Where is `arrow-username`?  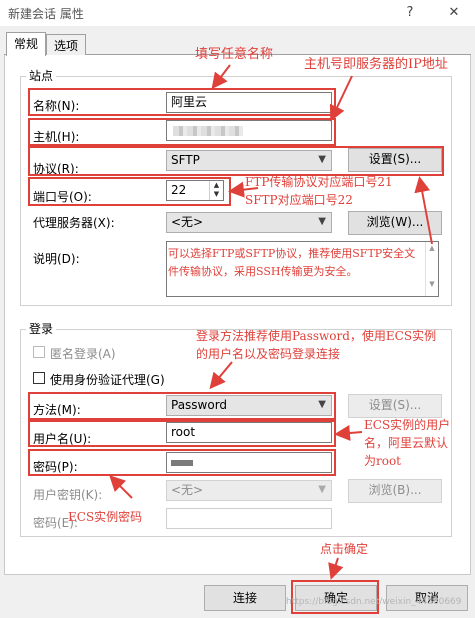 arrow-username is located at coordinates (348, 433).